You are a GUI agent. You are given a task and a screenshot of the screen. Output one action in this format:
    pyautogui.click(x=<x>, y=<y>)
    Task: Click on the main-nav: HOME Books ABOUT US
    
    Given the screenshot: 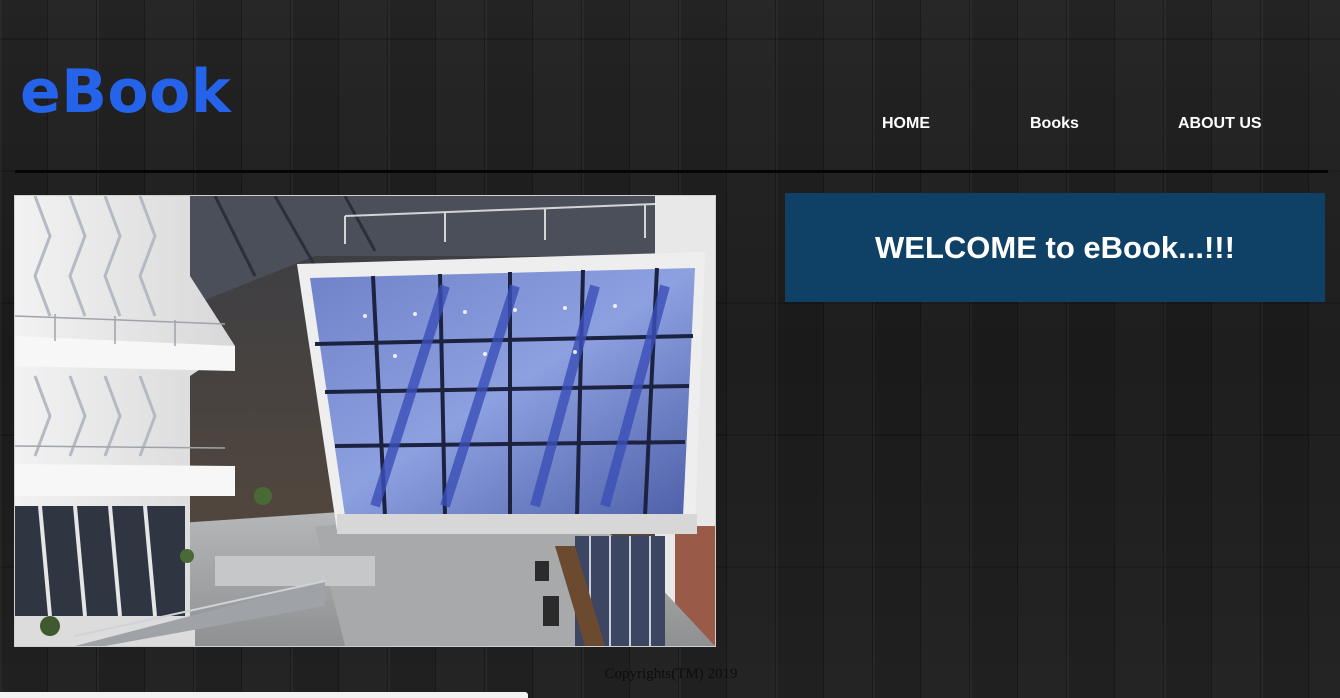 What is the action you would take?
    pyautogui.click(x=670, y=124)
    